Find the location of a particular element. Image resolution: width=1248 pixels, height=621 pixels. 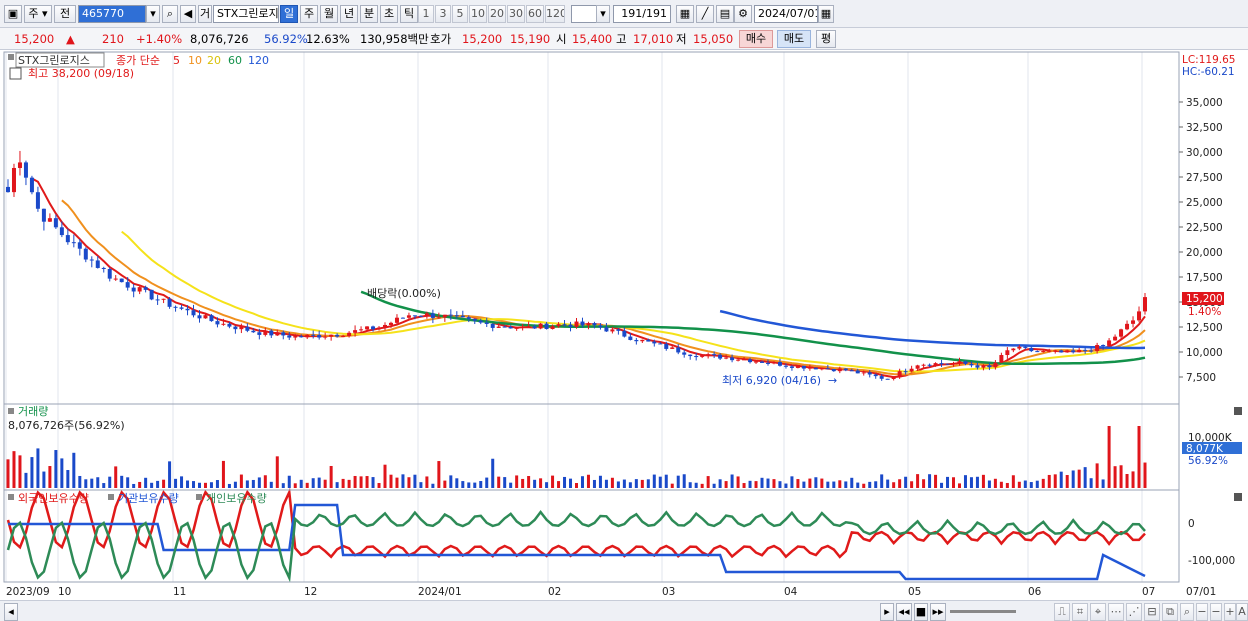

price-tick-label: 27,500 is located at coordinates (1204, 178).